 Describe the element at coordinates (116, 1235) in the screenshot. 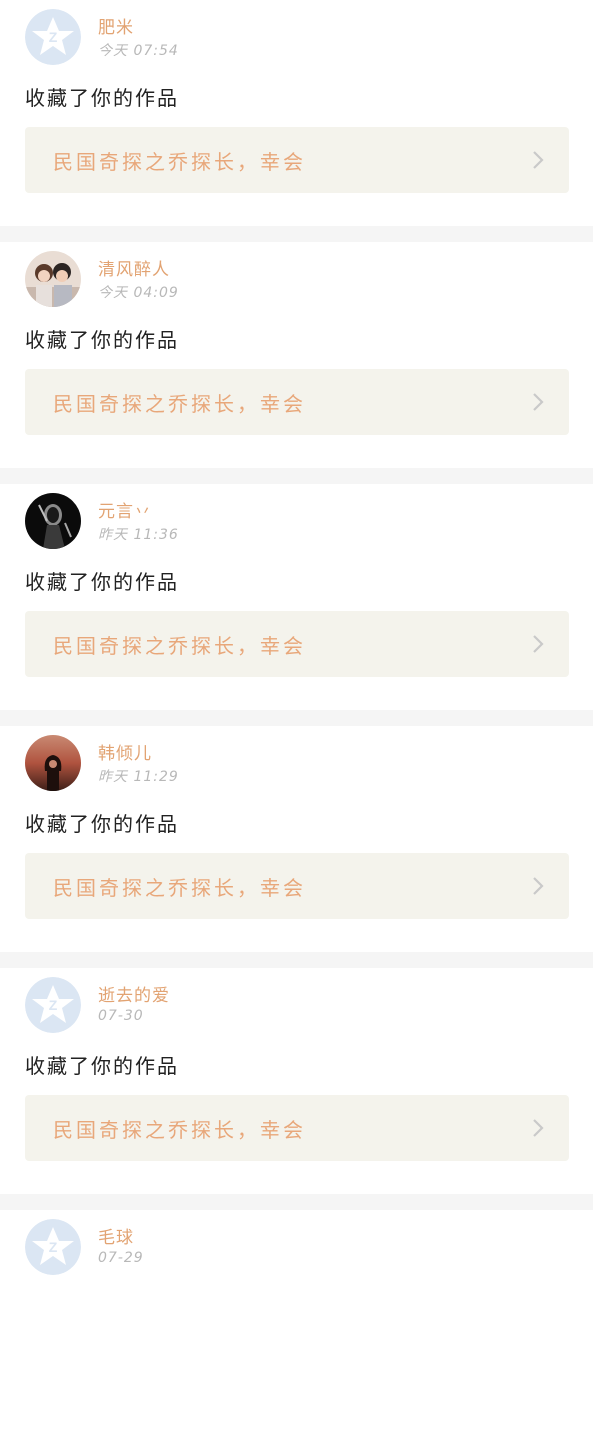

I see `username: 毛球` at that location.